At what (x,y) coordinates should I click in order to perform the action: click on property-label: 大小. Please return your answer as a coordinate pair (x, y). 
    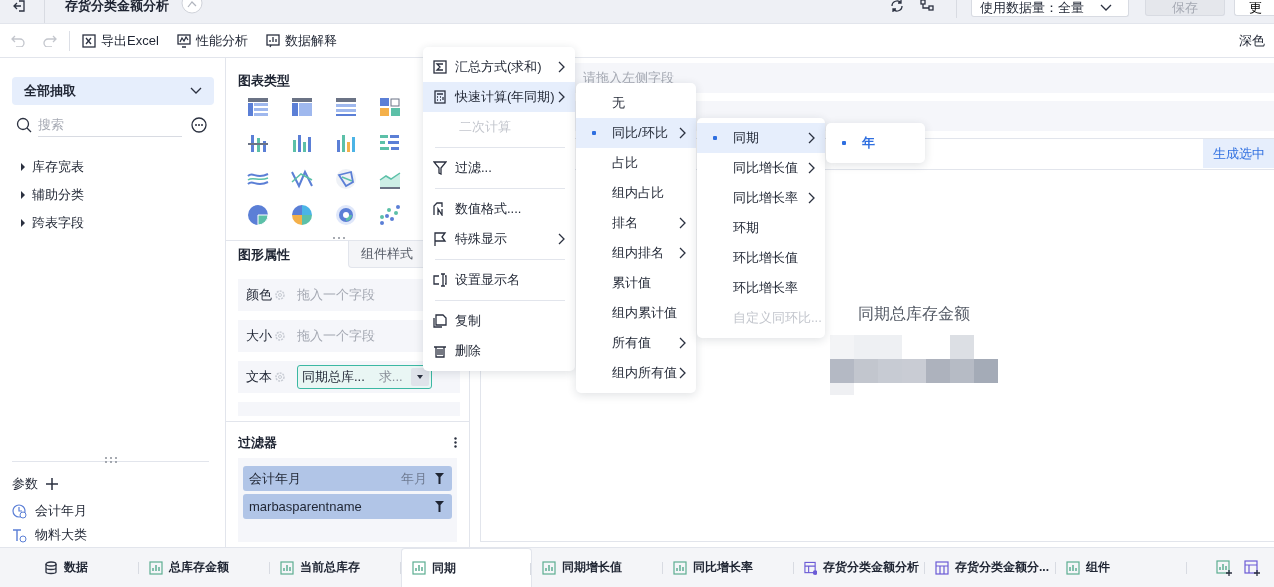
    Looking at the image, I should click on (259, 336).